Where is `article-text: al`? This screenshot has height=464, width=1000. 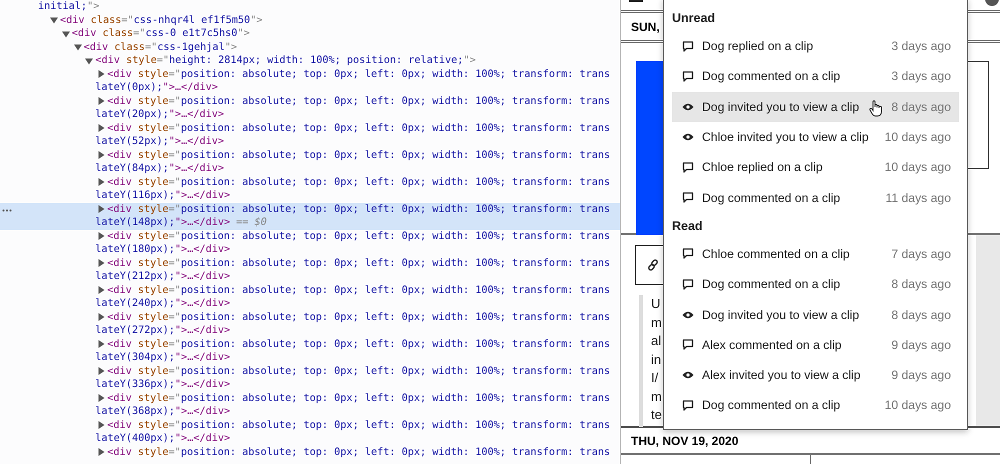
article-text: al is located at coordinates (656, 341).